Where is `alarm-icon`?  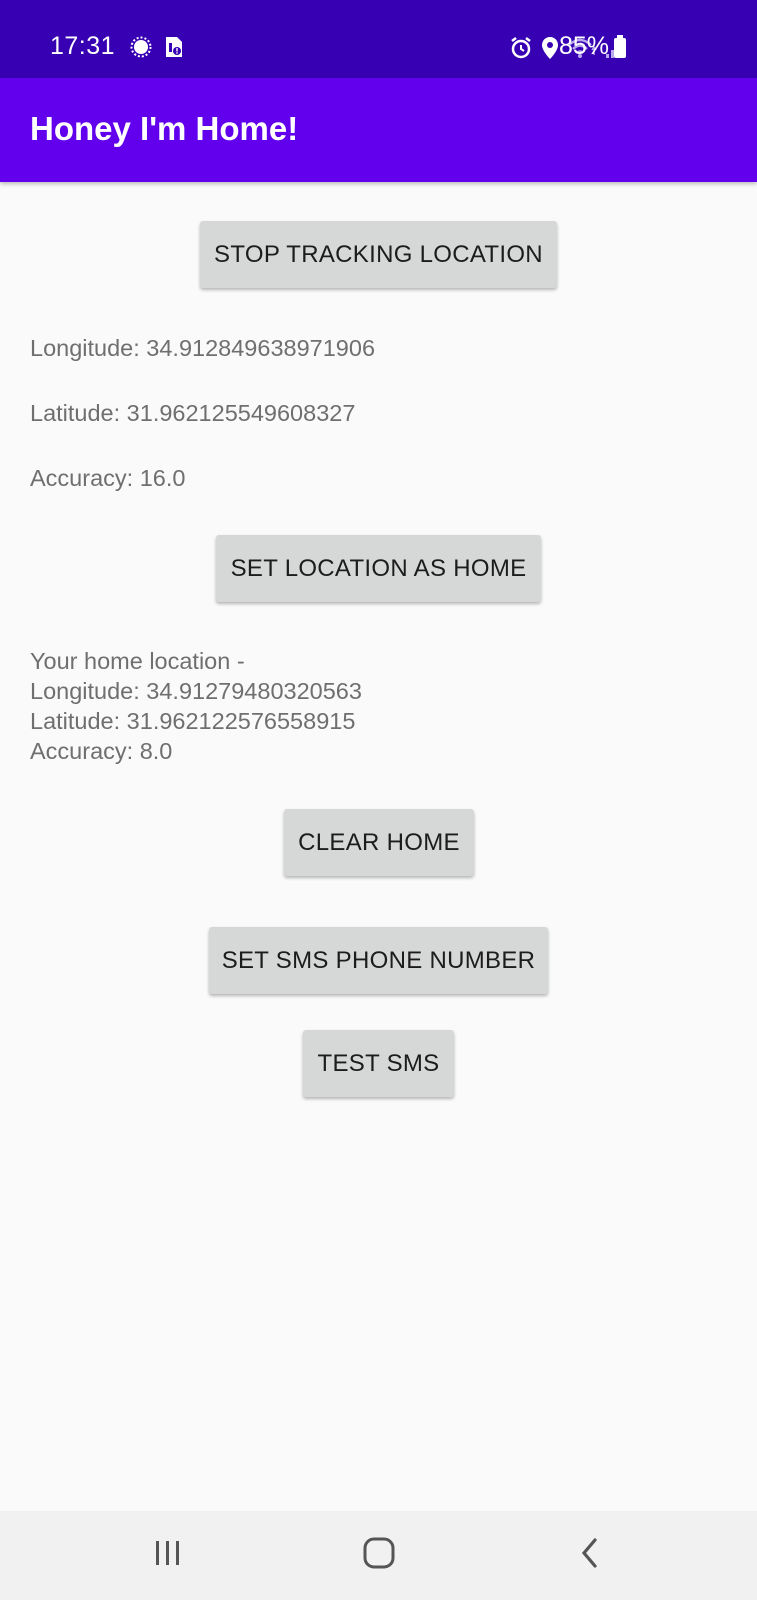
alarm-icon is located at coordinates (521, 50).